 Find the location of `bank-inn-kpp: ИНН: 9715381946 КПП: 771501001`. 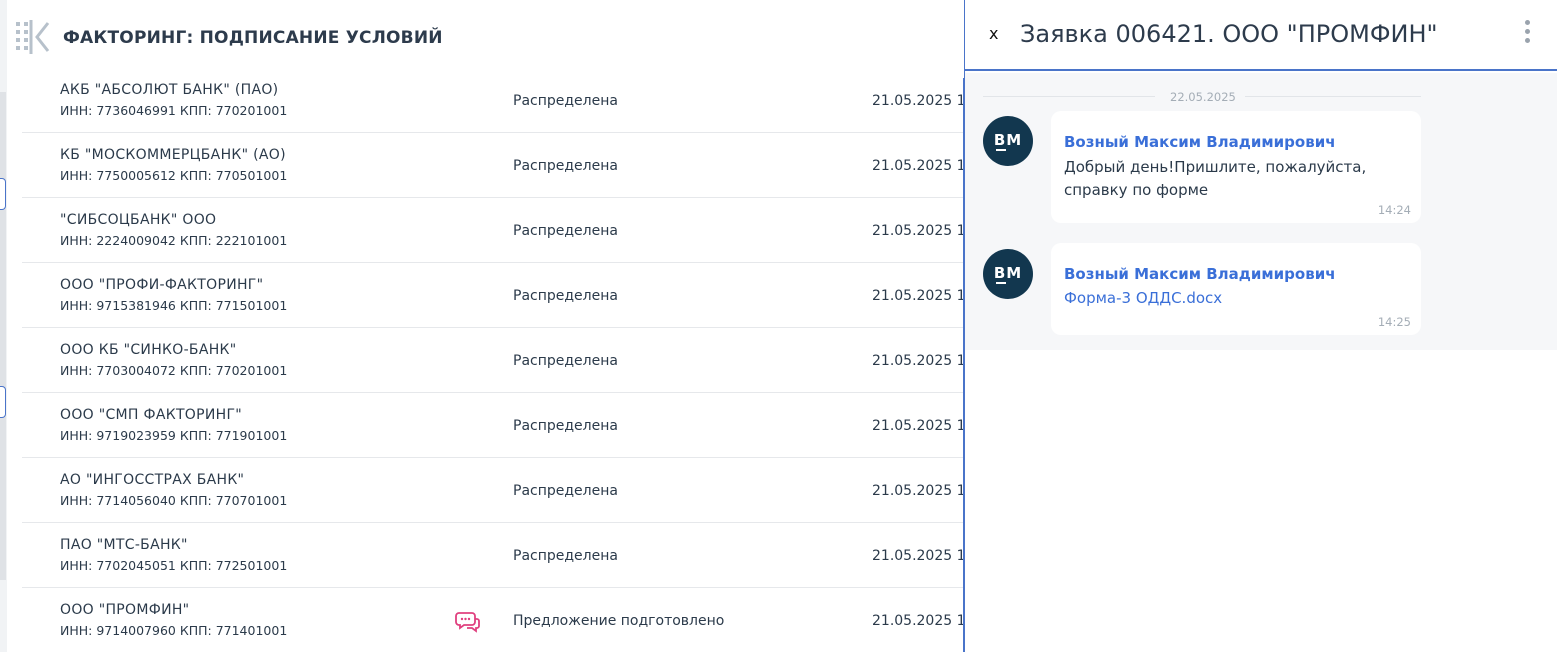

bank-inn-kpp: ИНН: 9715381946 КПП: 771501001 is located at coordinates (174, 305).